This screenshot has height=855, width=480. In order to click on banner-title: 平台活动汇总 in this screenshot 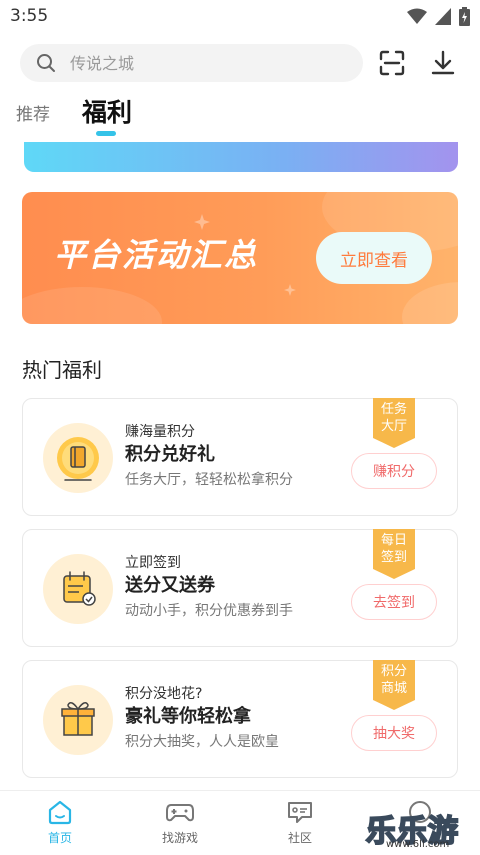, I will do `click(156, 255)`.